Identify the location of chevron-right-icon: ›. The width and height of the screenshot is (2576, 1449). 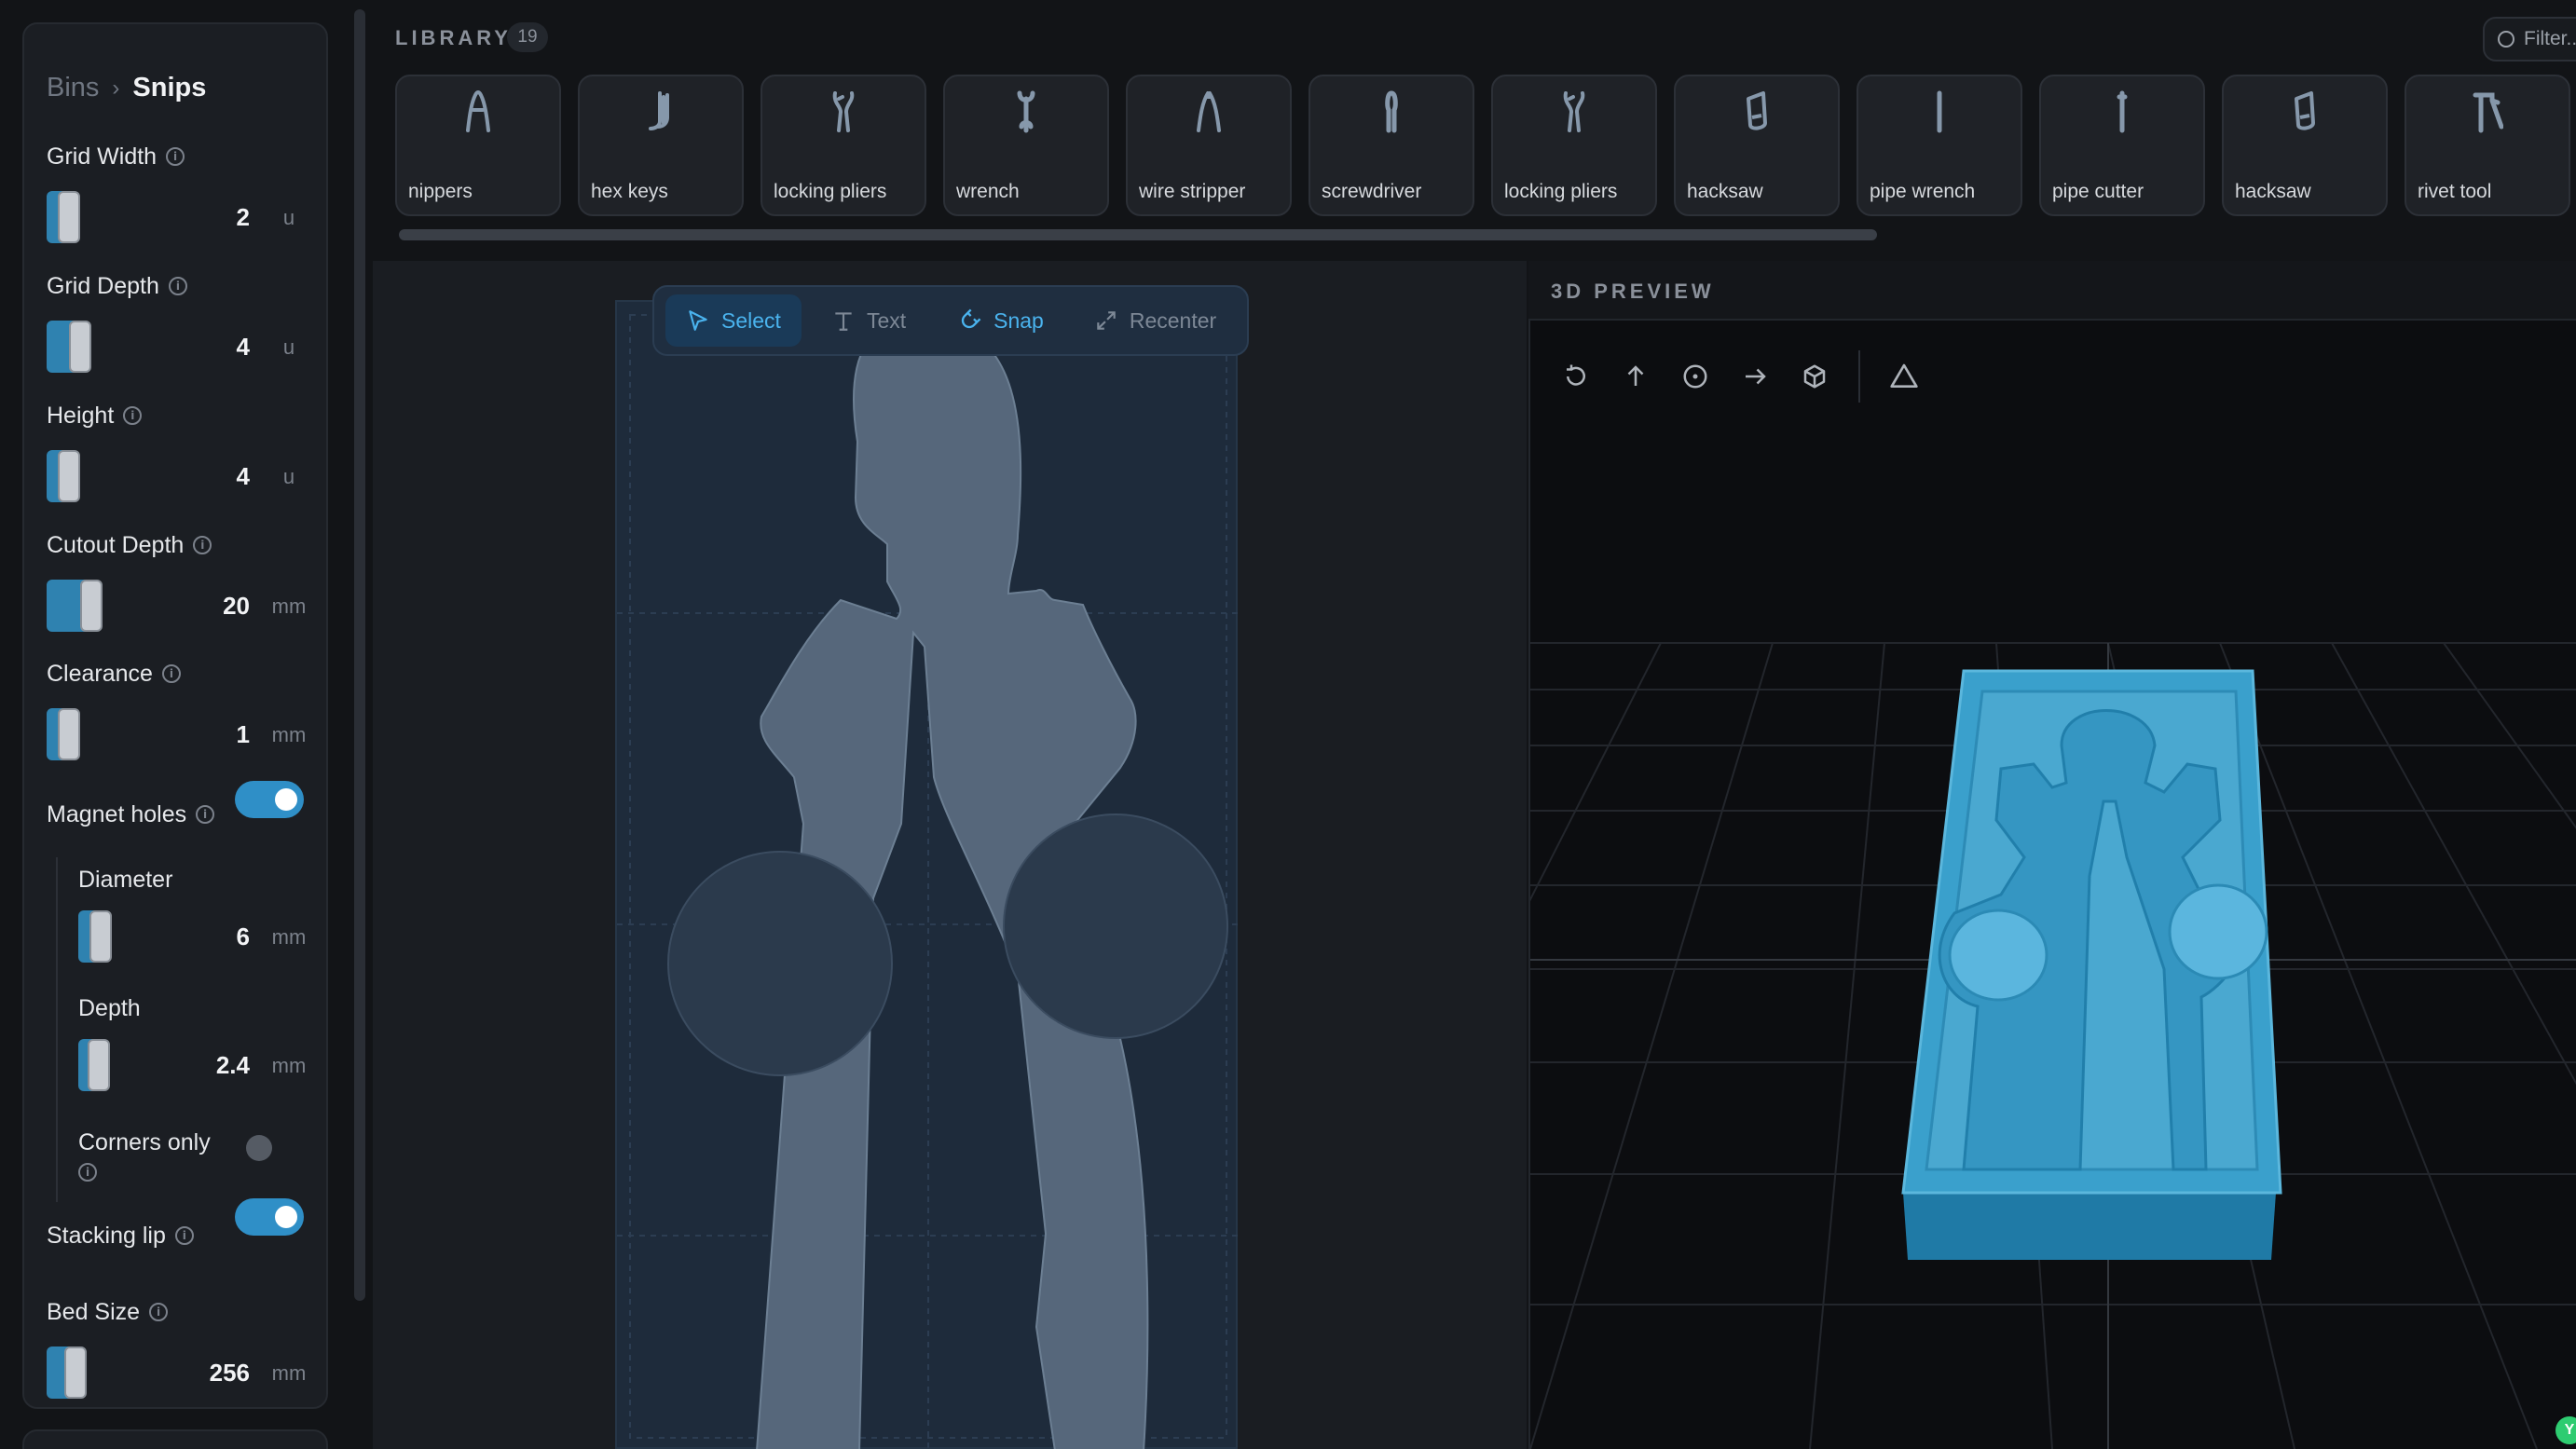
(116, 88).